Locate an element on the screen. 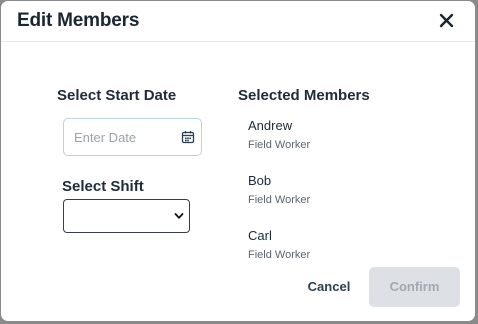 The height and width of the screenshot is (324, 478). start-date-field is located at coordinates (132, 137).